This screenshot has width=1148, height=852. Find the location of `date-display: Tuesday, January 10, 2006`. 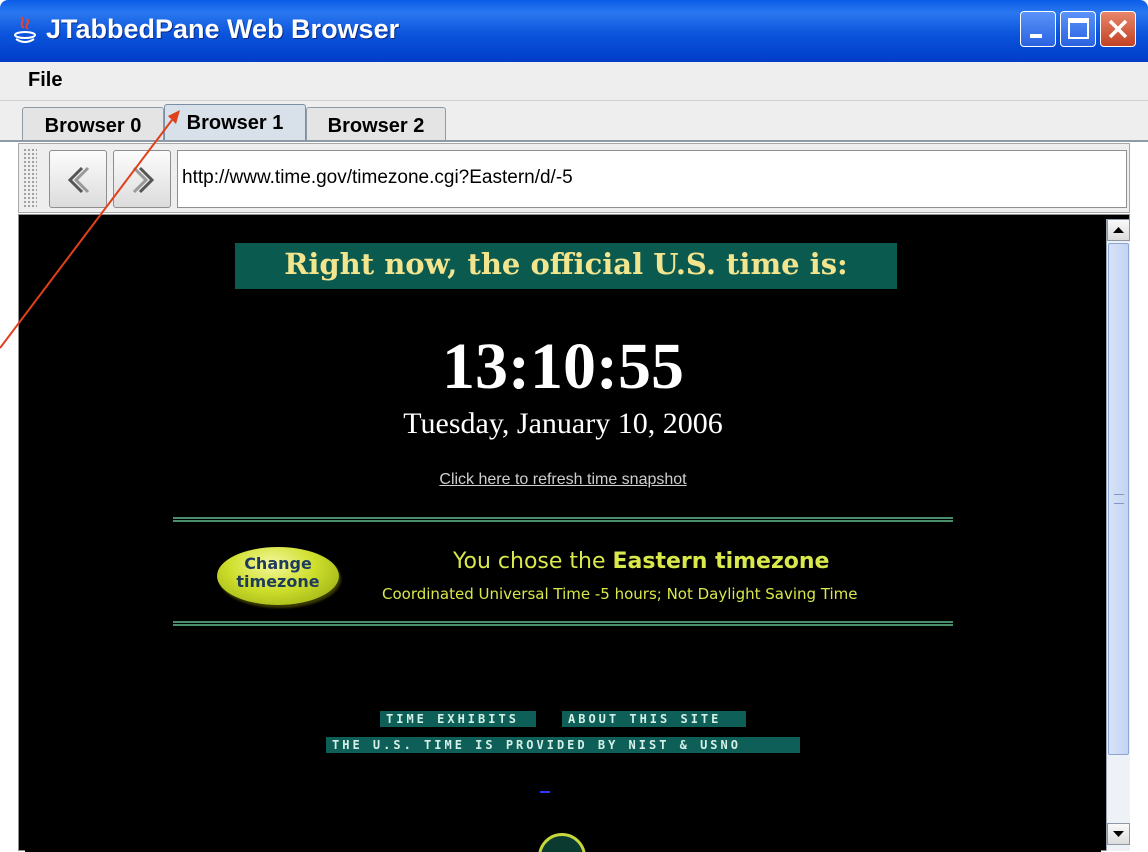

date-display: Tuesday, January 10, 2006 is located at coordinates (563, 423).